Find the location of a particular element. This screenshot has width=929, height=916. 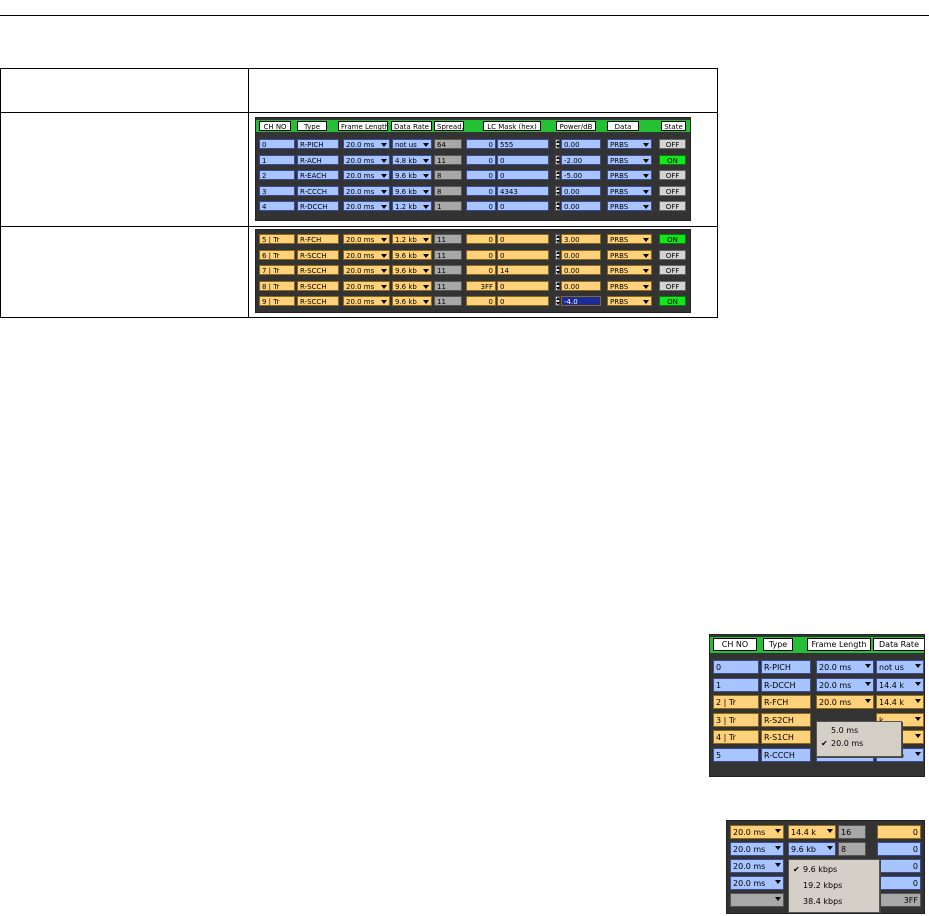

data-rate-dropdown: 4.8 kb is located at coordinates (412, 159).